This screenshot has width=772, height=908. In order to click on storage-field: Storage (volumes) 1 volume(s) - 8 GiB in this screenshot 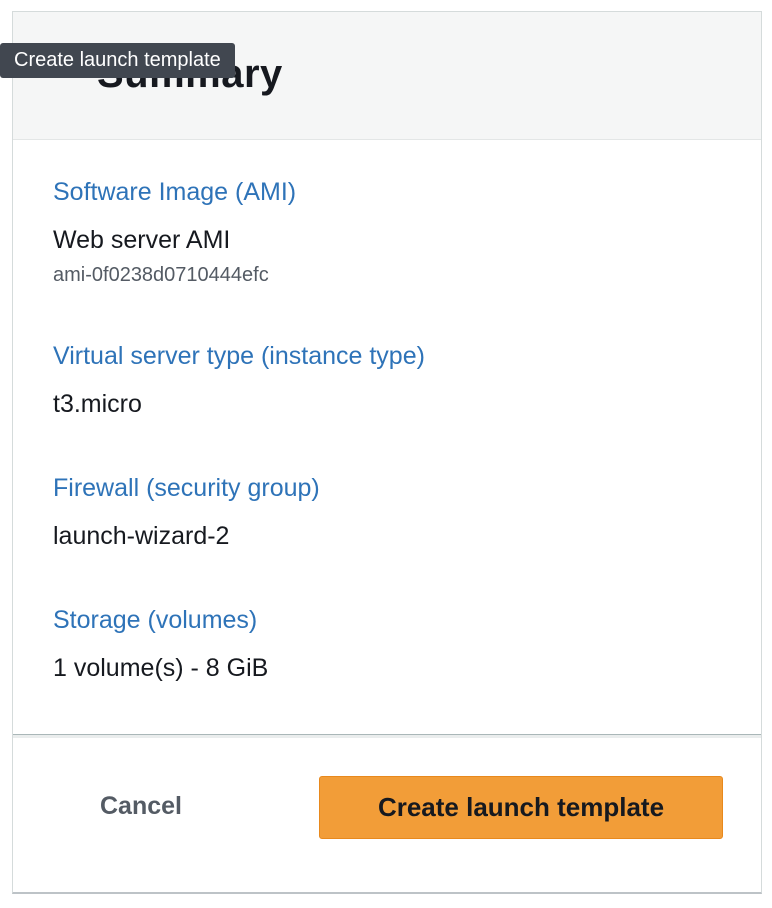, I will do `click(160, 644)`.